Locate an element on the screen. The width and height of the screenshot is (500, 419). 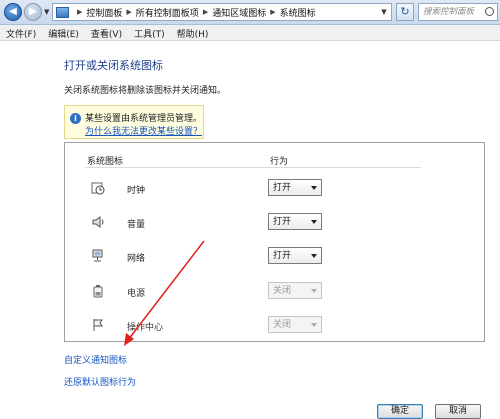
ok-button: 确定 is located at coordinates (400, 411).